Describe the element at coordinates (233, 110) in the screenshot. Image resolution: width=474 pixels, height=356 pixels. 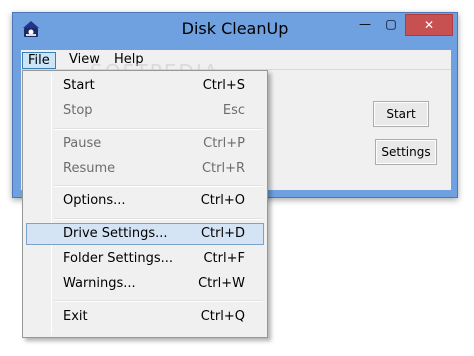
I see `menu-item-shortcut: Esc` at that location.